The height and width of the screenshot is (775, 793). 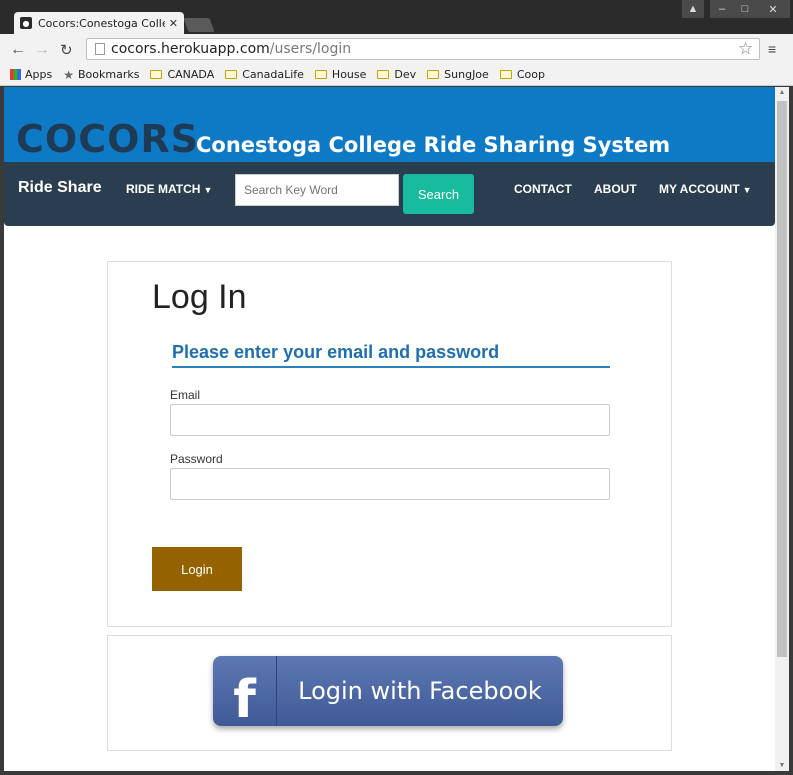 I want to click on search-input, so click(x=317, y=190).